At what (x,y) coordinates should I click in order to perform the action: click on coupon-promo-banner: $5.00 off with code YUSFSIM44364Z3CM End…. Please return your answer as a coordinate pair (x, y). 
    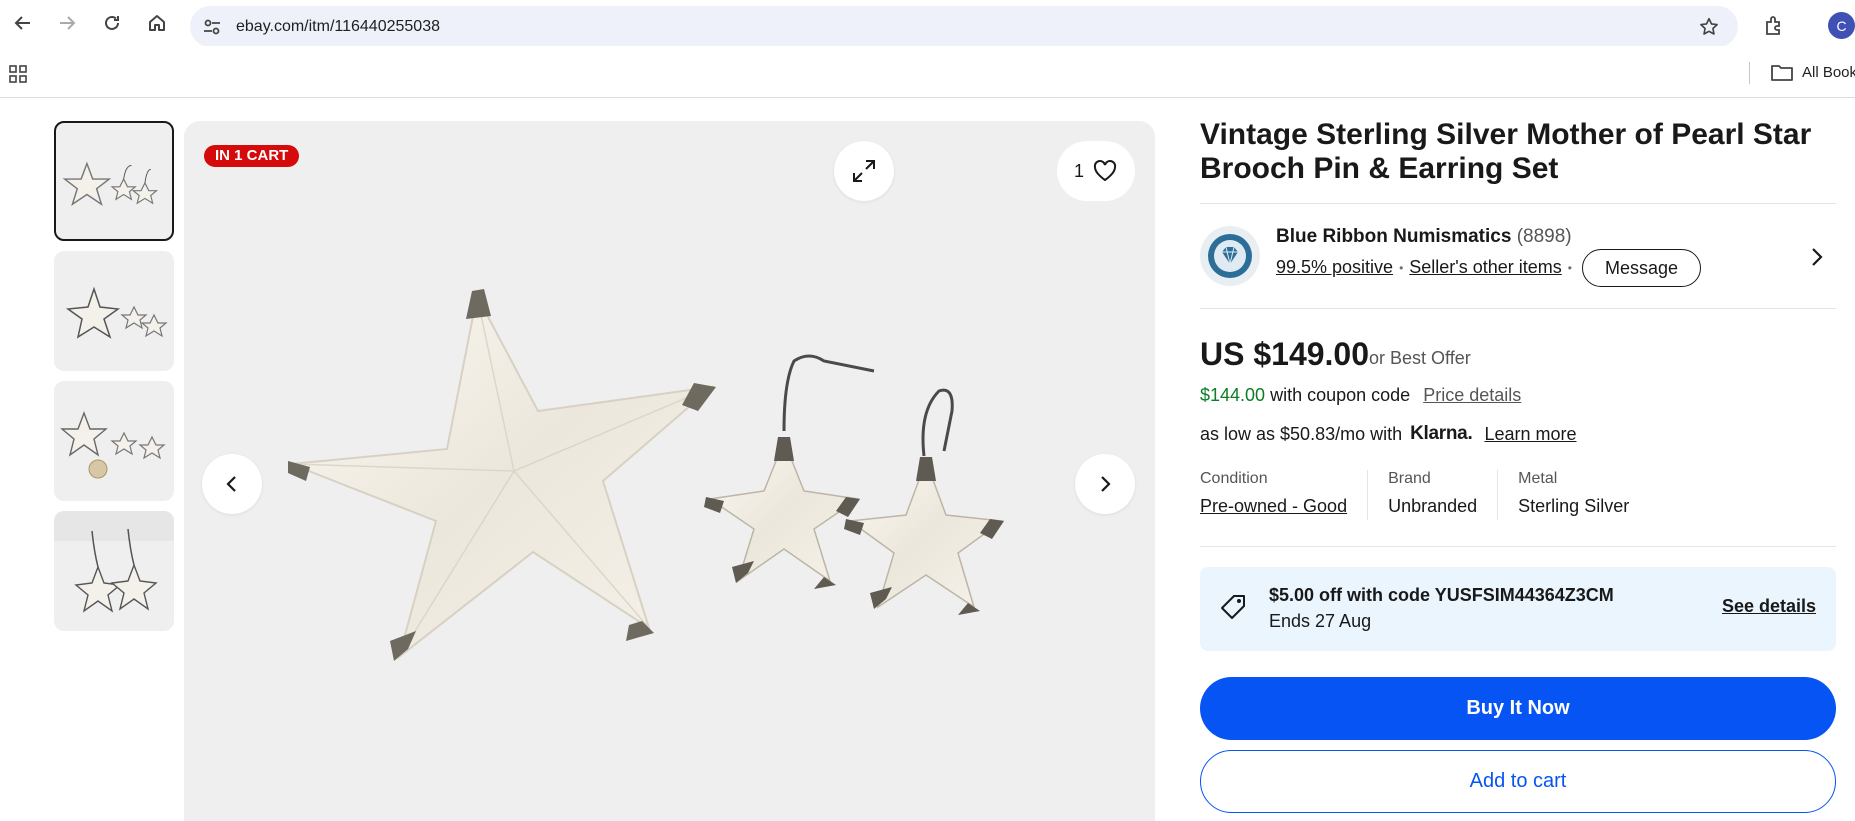
    Looking at the image, I should click on (1518, 609).